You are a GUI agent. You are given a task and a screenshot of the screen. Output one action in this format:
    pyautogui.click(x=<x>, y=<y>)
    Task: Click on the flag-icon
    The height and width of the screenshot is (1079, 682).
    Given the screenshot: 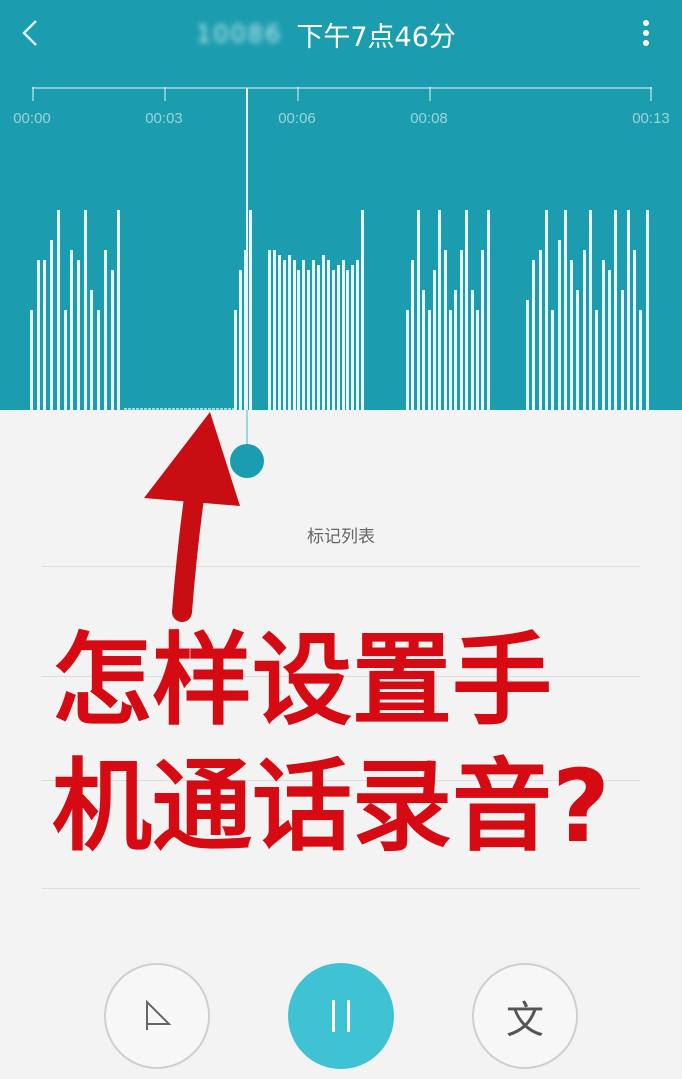 What is the action you would take?
    pyautogui.click(x=159, y=1014)
    